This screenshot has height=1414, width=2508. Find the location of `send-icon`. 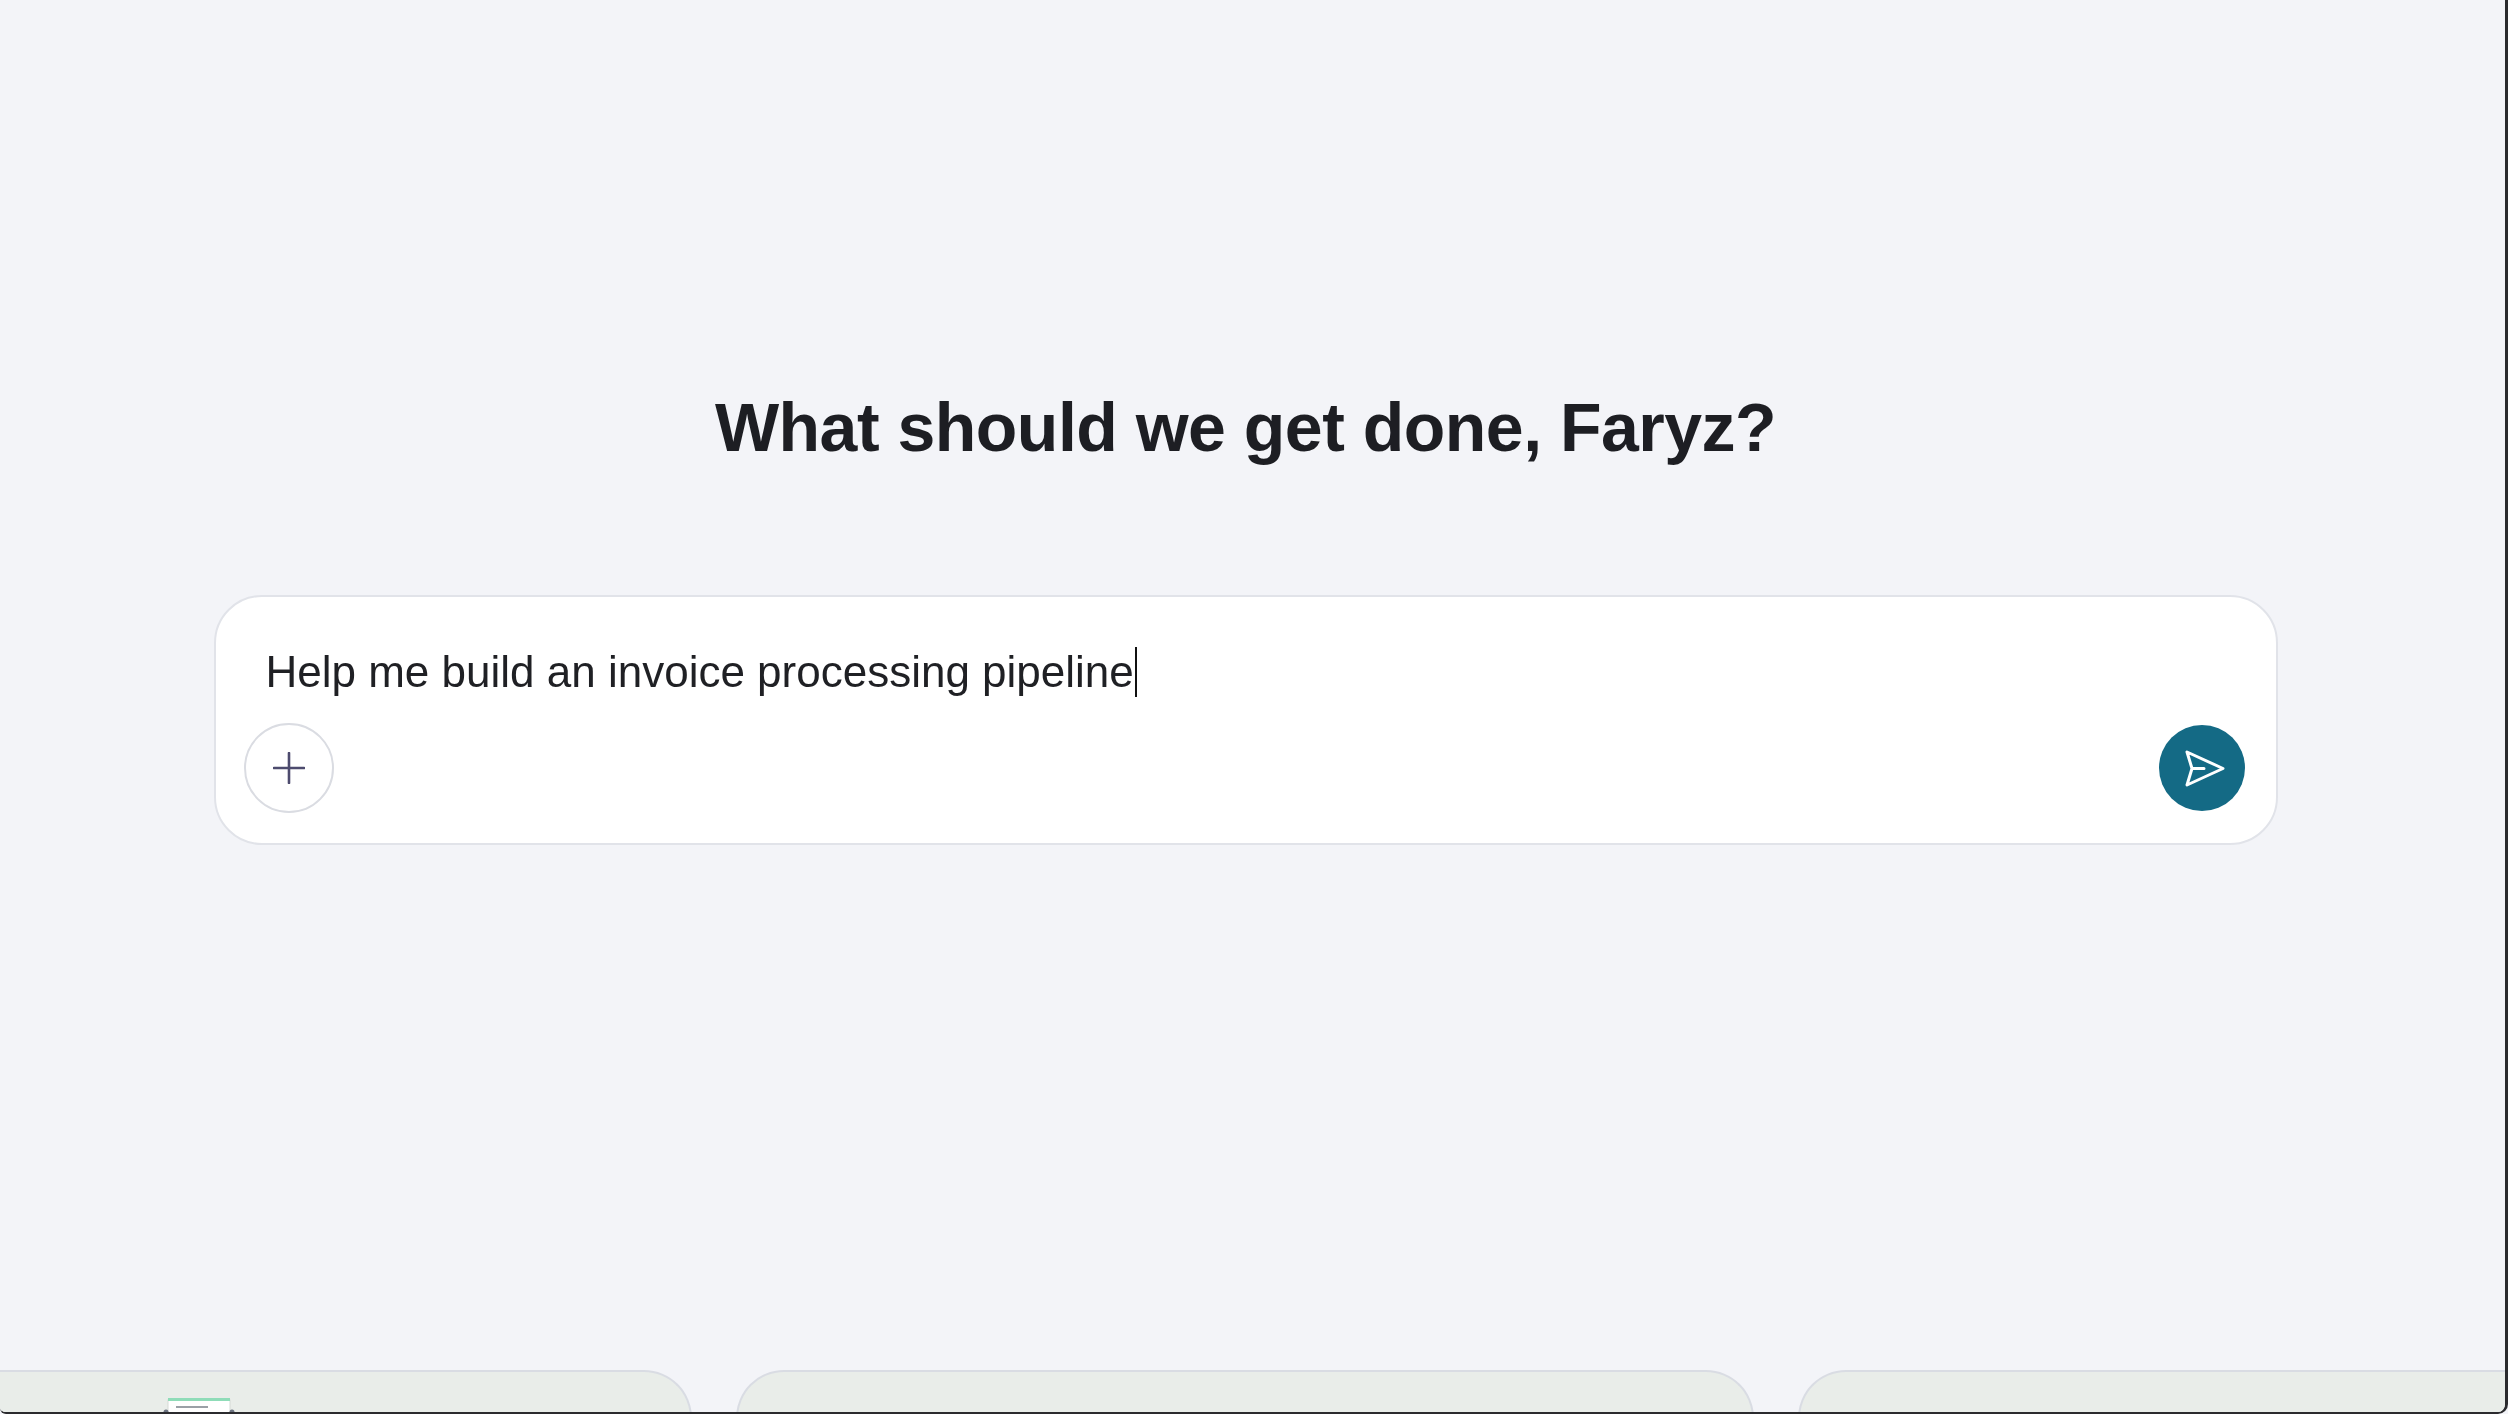

send-icon is located at coordinates (2204, 768).